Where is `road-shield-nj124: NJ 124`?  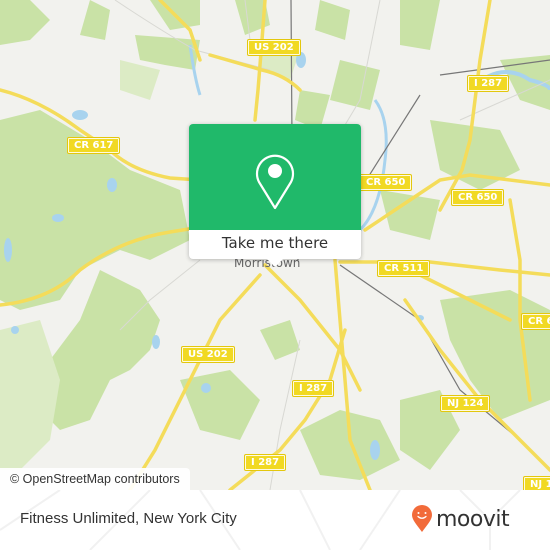
road-shield-nj124: NJ 124 is located at coordinates (465, 403).